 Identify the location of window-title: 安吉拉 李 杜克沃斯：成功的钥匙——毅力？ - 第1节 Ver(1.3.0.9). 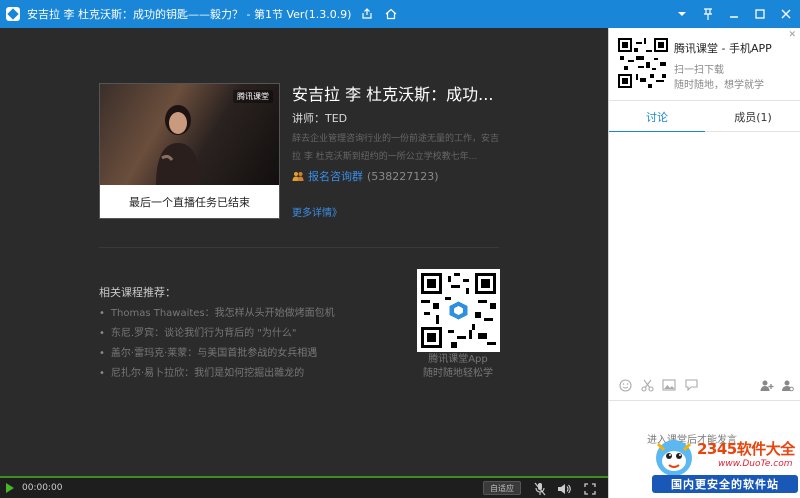
(189, 14).